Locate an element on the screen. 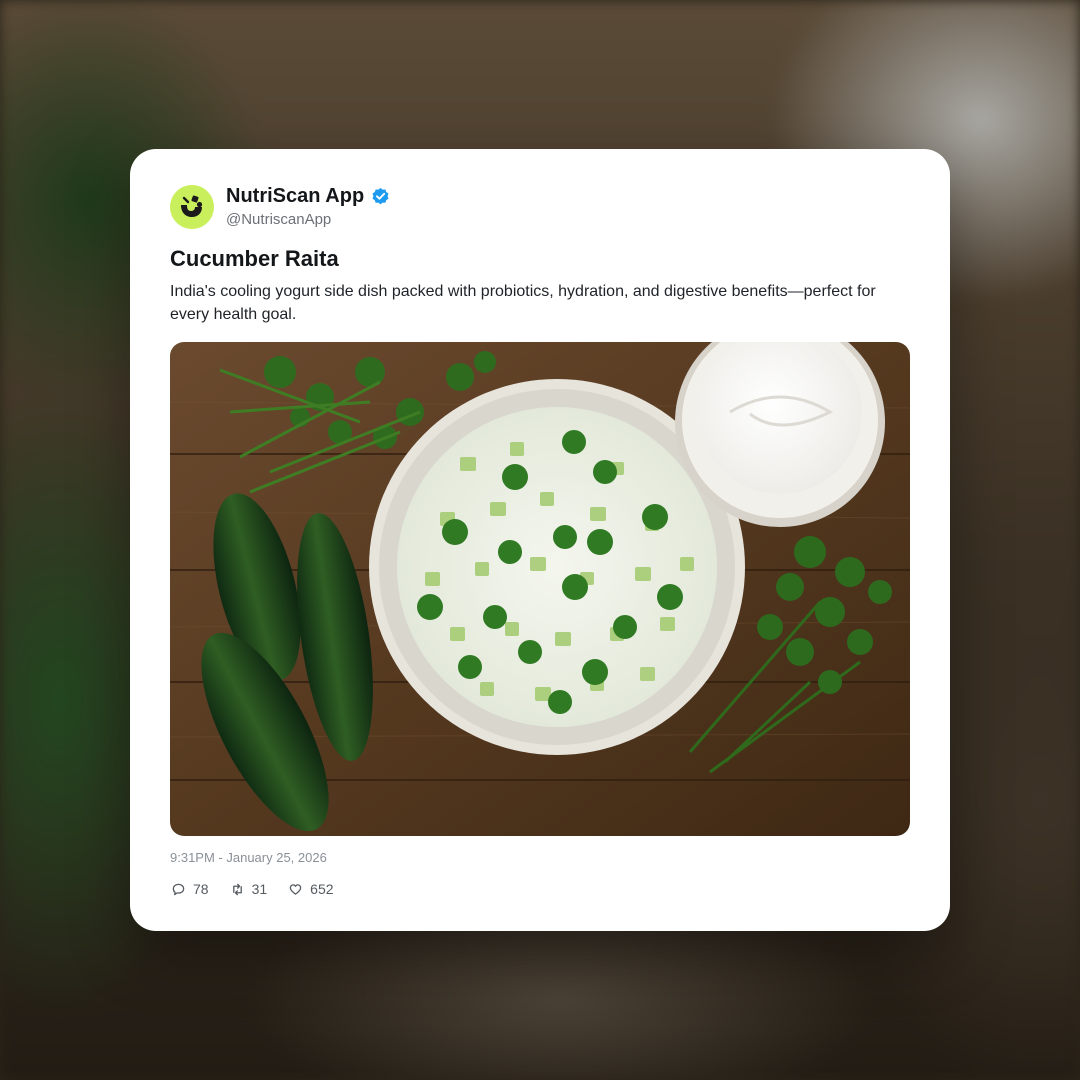 Image resolution: width=1080 pixels, height=1080 pixels. like-action: 652 is located at coordinates (311, 889).